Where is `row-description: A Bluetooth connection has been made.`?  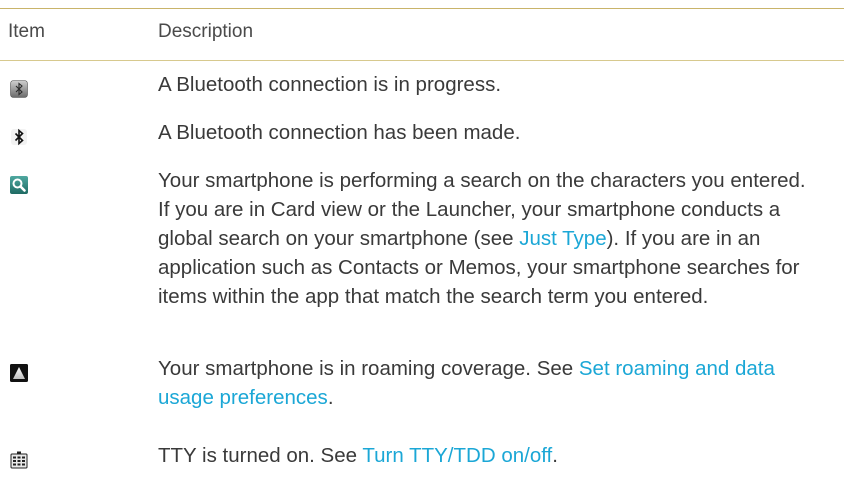 row-description: A Bluetooth connection has been made. is located at coordinates (339, 132).